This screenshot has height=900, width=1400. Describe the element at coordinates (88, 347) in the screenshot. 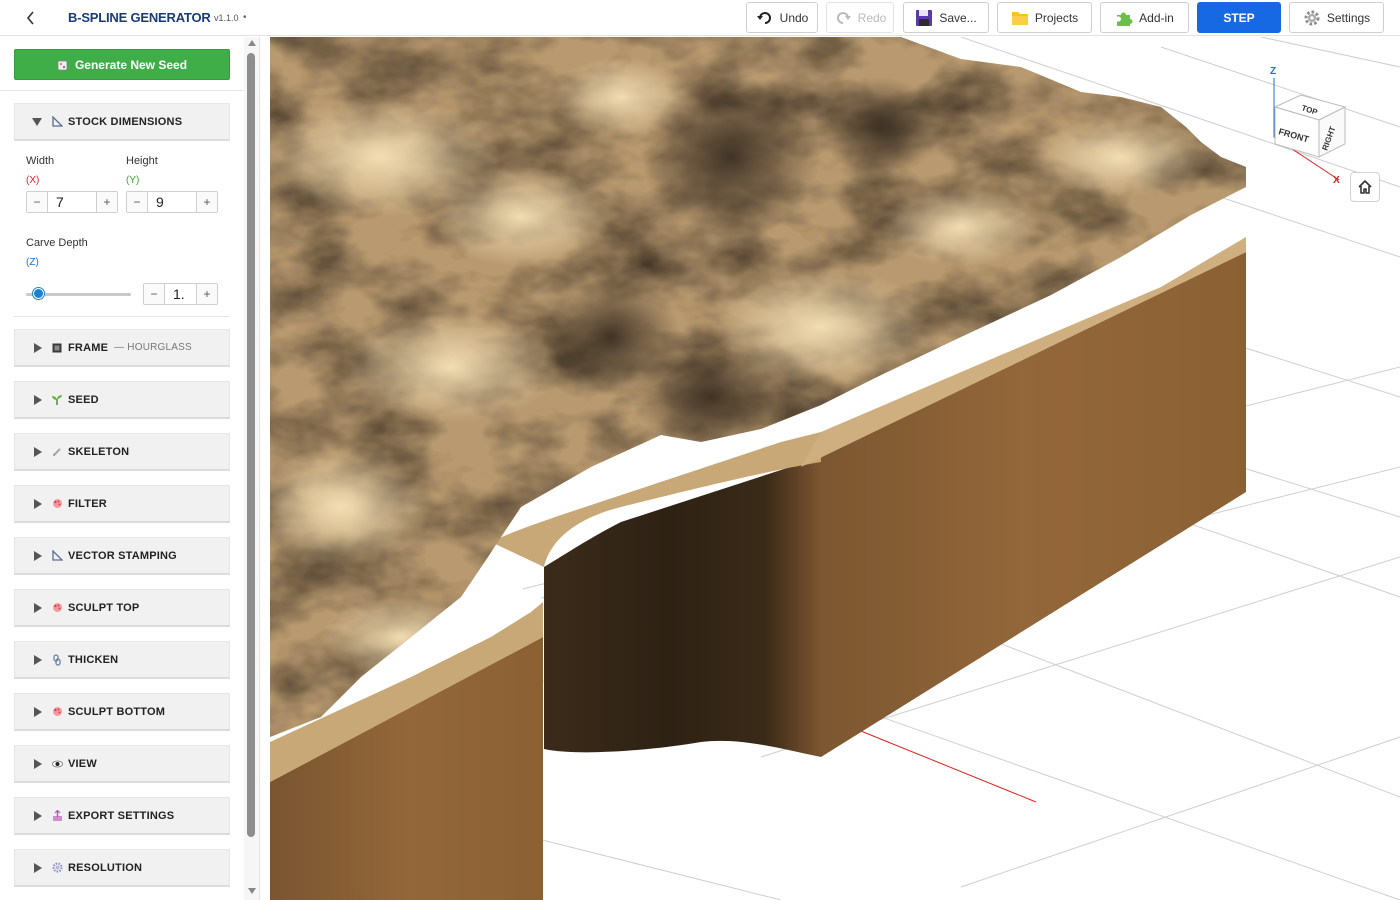

I see `section-label: FRAME` at that location.